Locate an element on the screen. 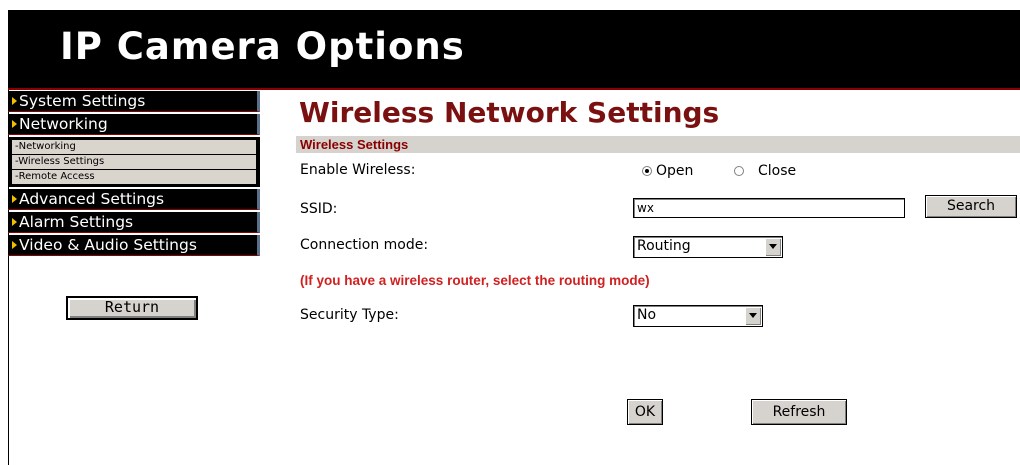  sidebar-subitem-networking: -Networking is located at coordinates (134, 147).